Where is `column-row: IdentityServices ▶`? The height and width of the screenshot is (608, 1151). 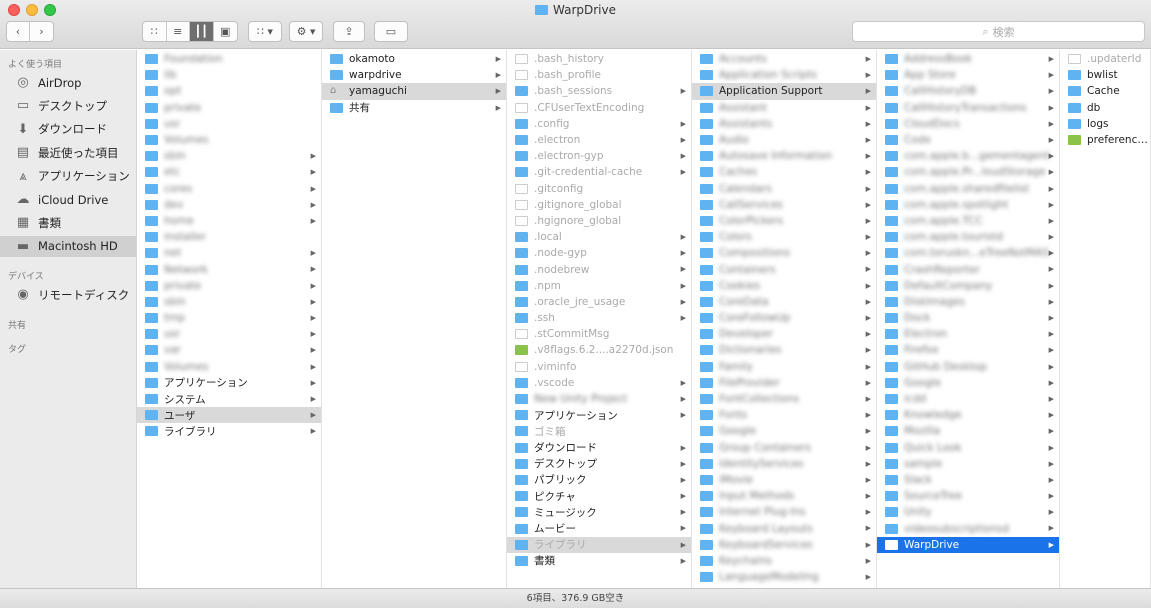 column-row: IdentityServices ▶ is located at coordinates (784, 464).